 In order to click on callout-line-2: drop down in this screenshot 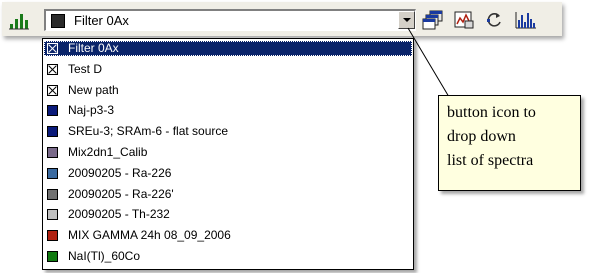, I will do `click(481, 136)`.